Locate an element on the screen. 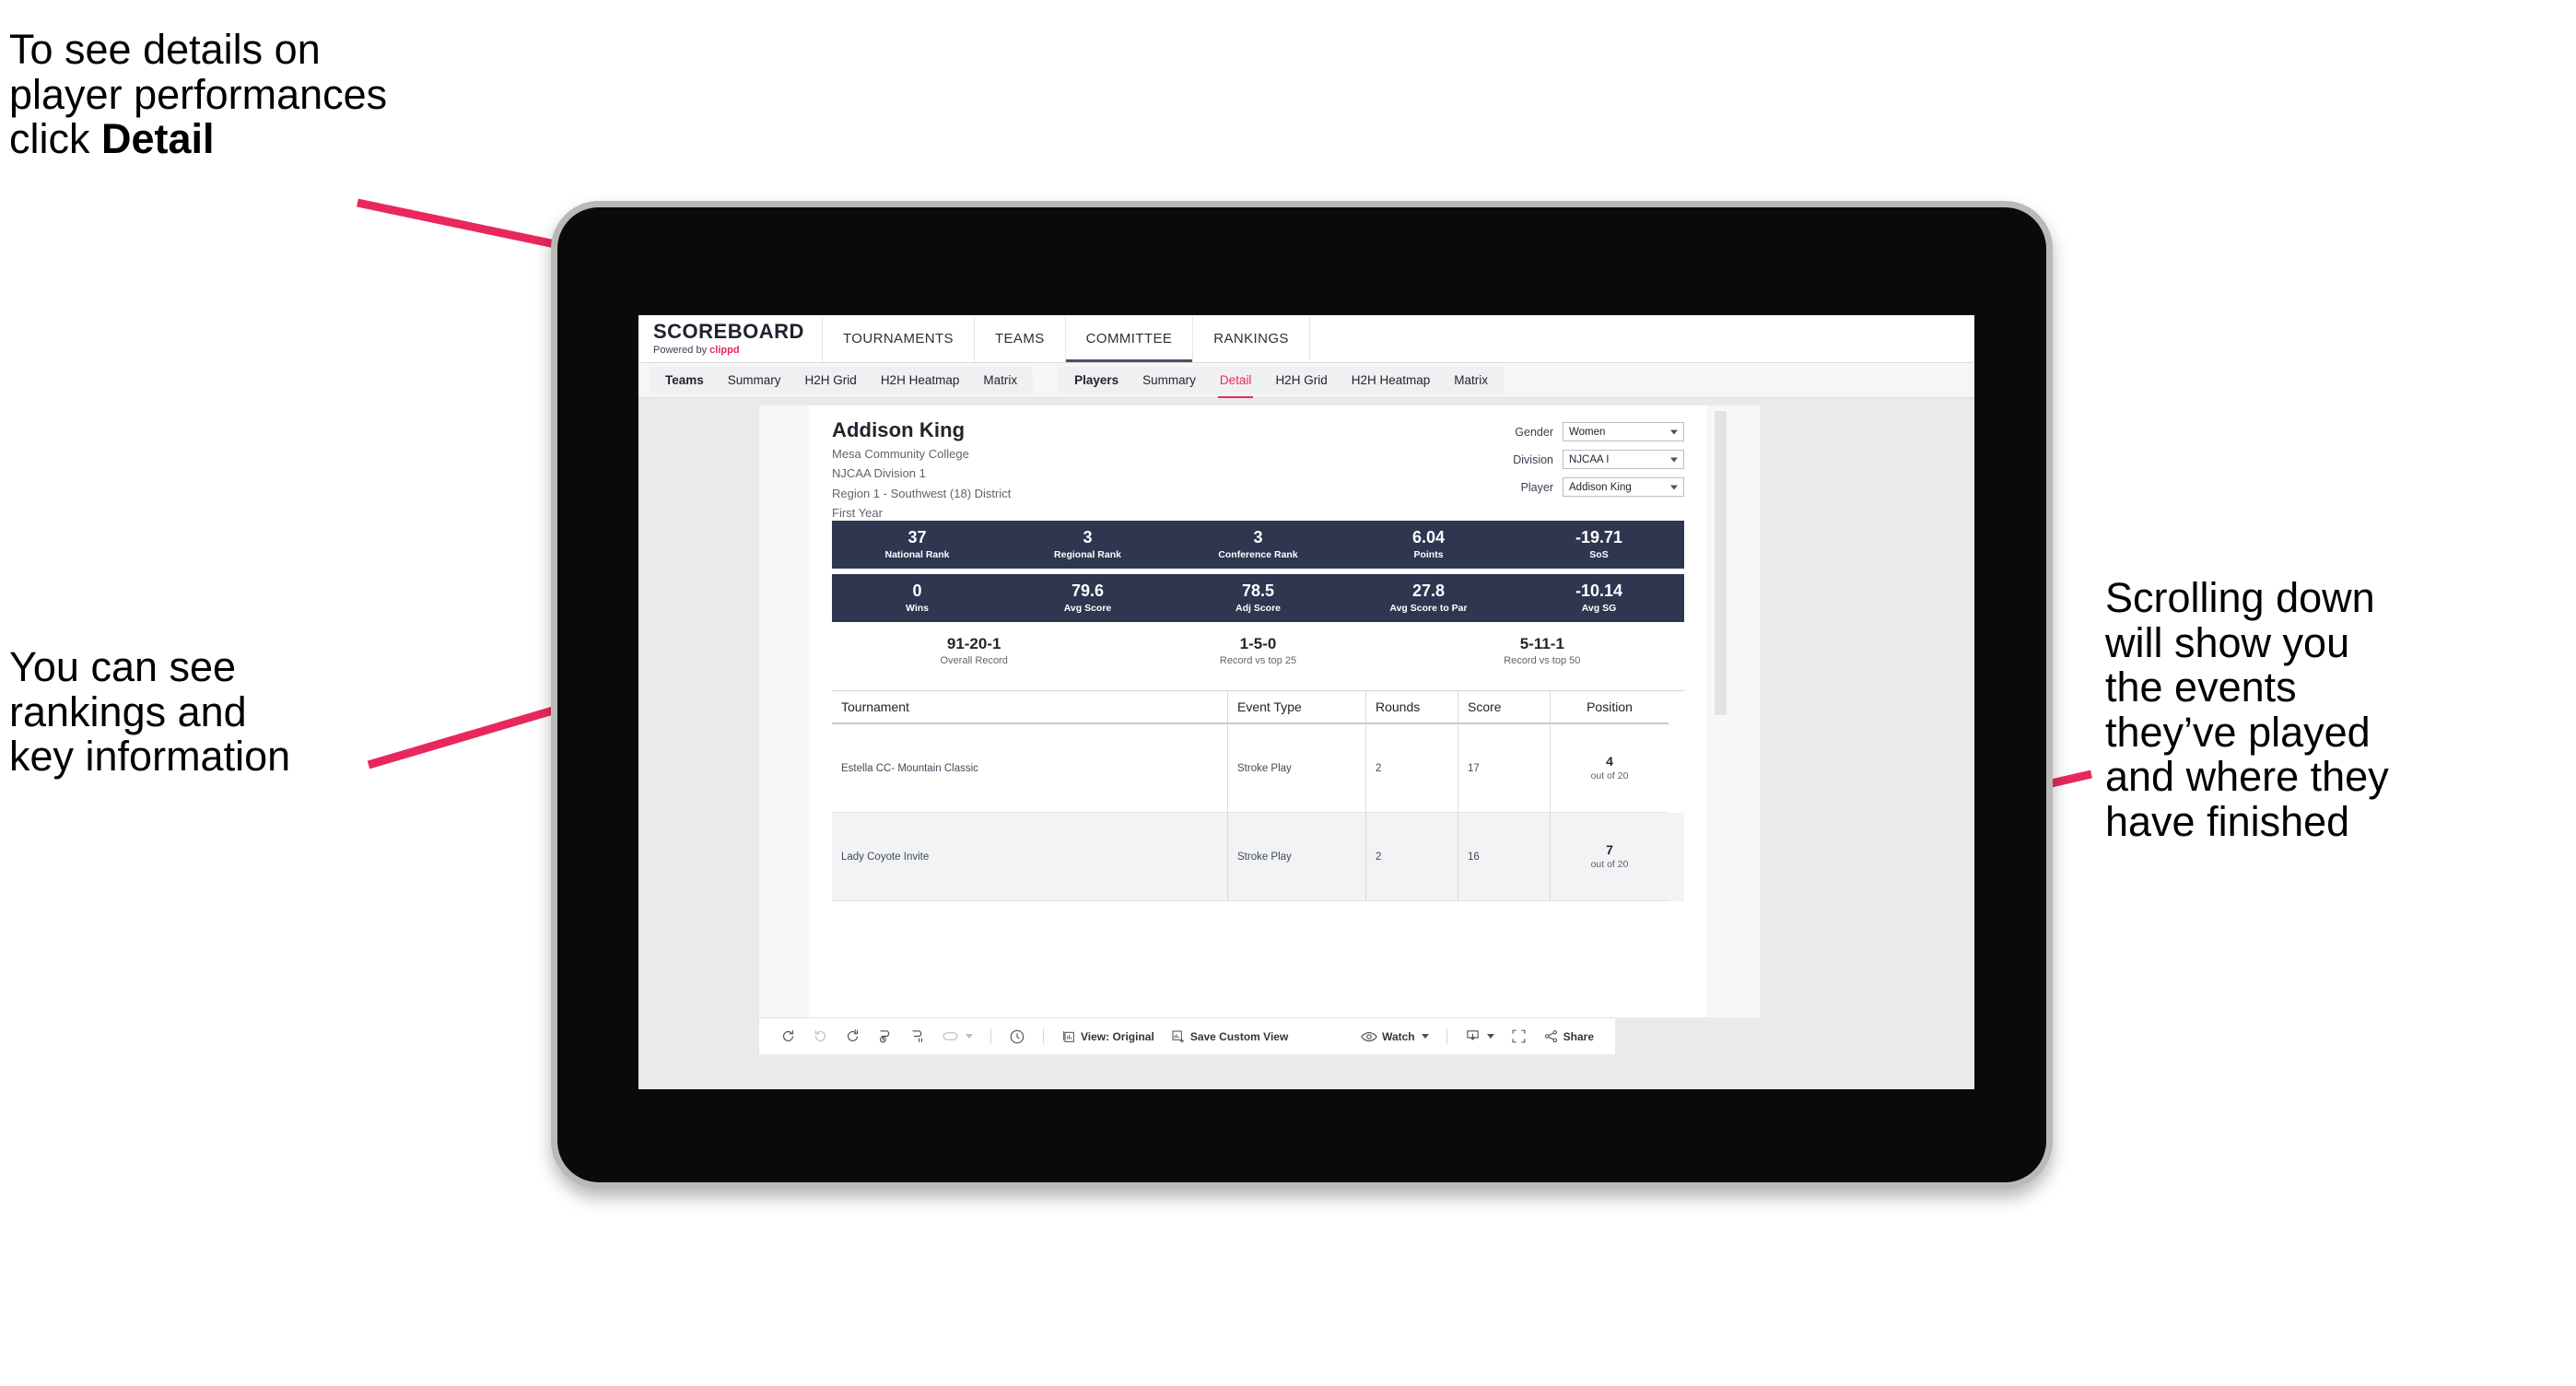  top-navigation: TOURNAMENTS TEAMS COMMITTEE RANKINGS is located at coordinates (1066, 338).